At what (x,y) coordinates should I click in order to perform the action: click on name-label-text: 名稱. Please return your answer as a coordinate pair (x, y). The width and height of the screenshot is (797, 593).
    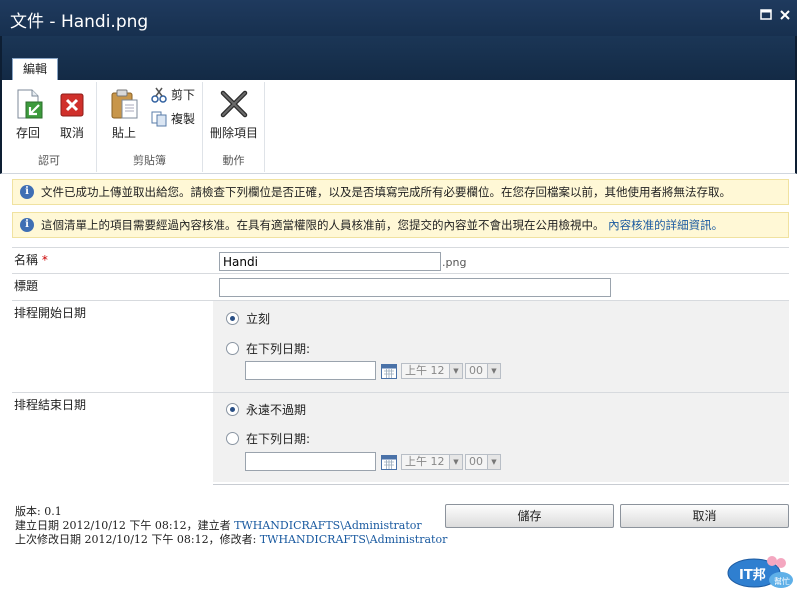
    Looking at the image, I should click on (26, 260).